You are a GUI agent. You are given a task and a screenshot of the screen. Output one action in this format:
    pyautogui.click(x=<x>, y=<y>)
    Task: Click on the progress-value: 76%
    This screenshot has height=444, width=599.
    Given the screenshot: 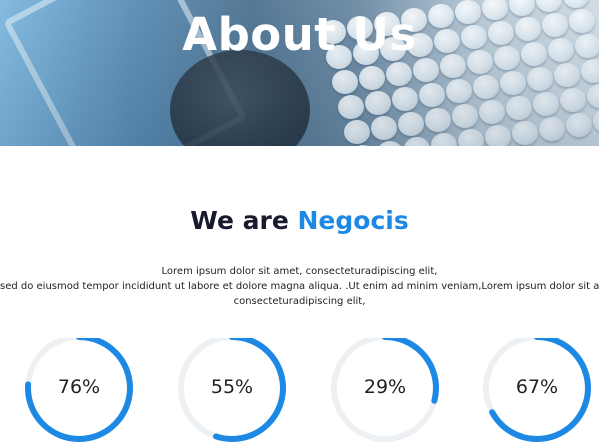 What is the action you would take?
    pyautogui.click(x=79, y=387)
    